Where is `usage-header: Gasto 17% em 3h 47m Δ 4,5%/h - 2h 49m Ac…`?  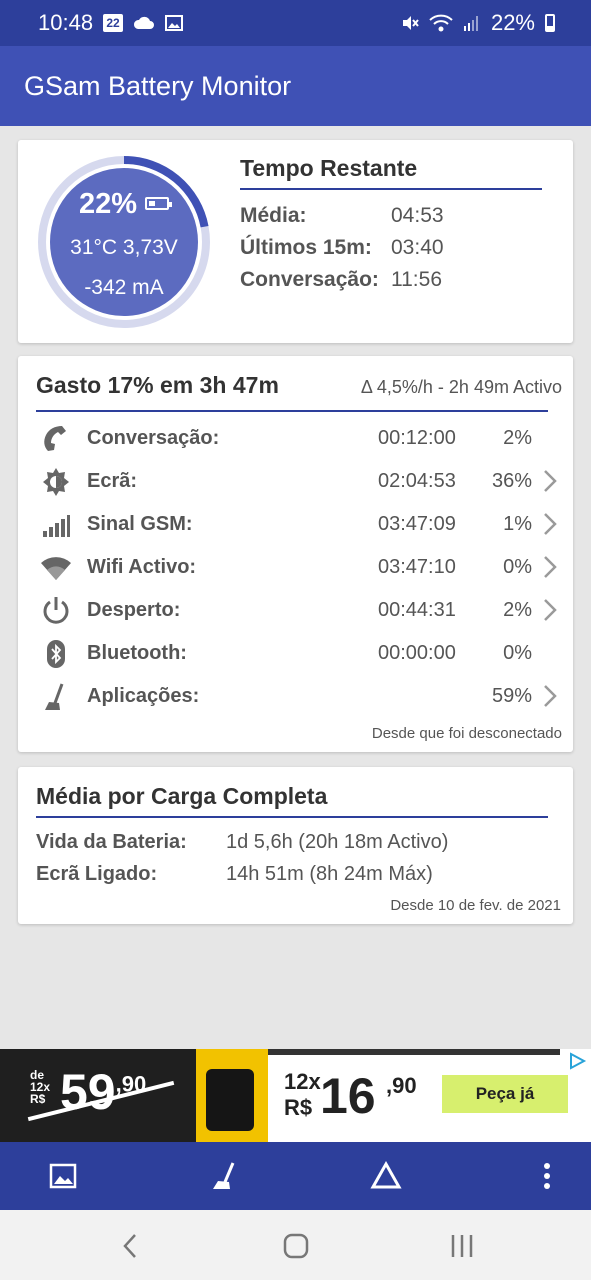 usage-header: Gasto 17% em 3h 47m Δ 4,5%/h - 2h 49m Ac… is located at coordinates (299, 392).